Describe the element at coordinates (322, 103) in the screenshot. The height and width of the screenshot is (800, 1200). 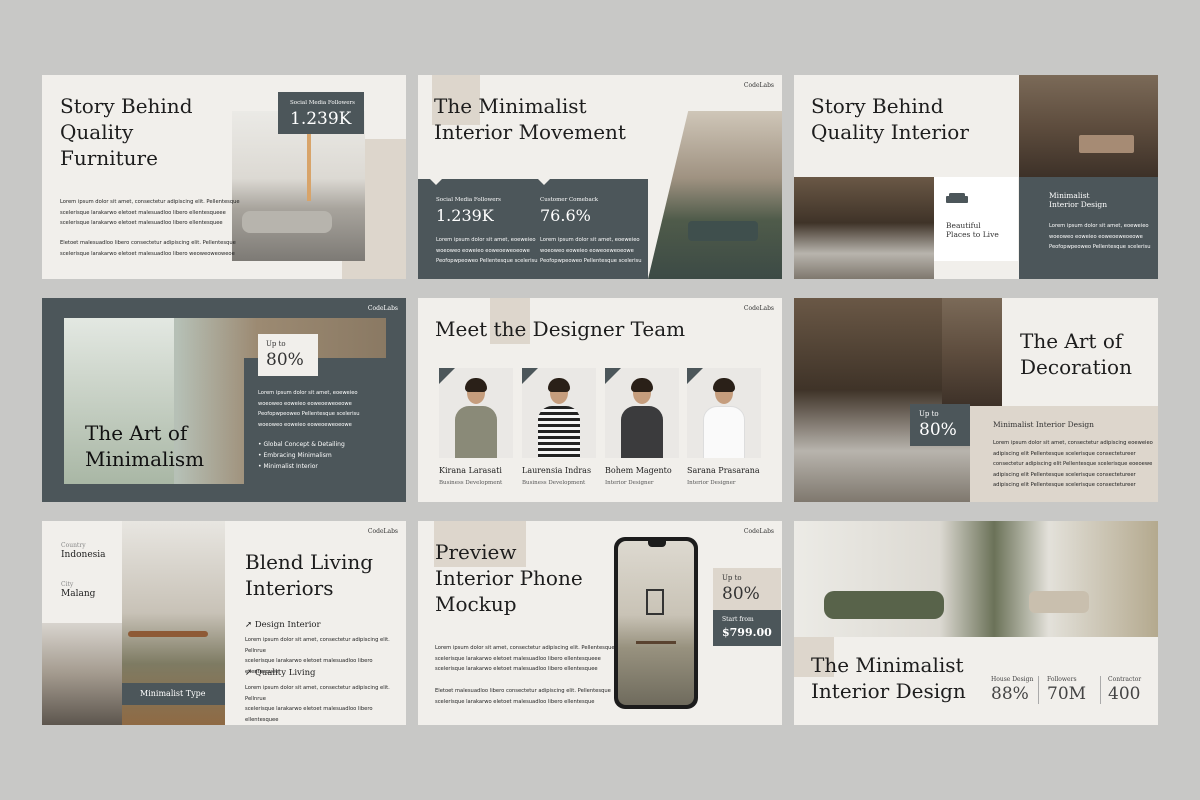
I see `stat-label: Social Media Followers` at that location.